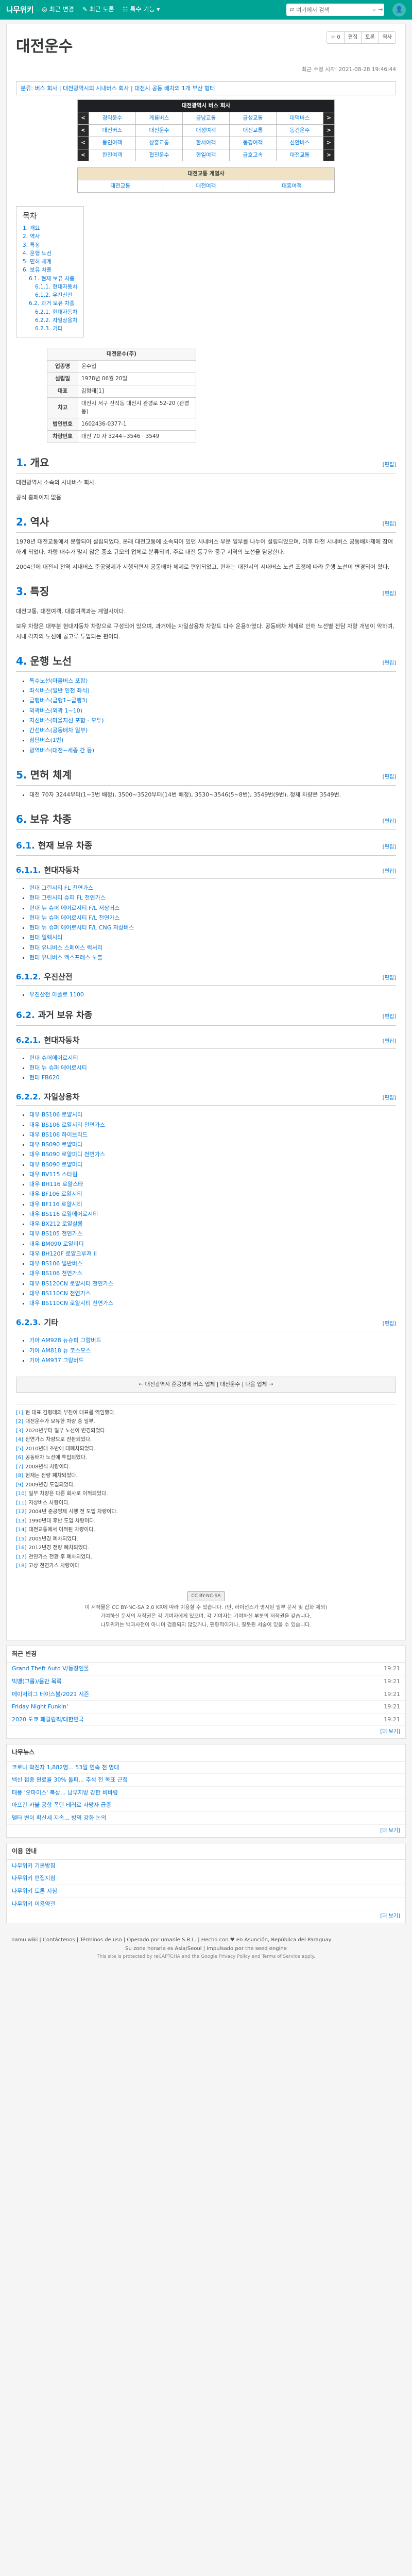 This screenshot has width=412, height=2576. I want to click on footnote-number: [11], so click(21, 1503).